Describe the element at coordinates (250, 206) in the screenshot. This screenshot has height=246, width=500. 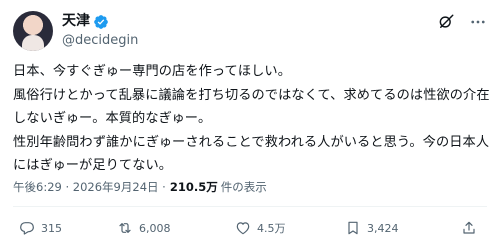
I see `divider` at that location.